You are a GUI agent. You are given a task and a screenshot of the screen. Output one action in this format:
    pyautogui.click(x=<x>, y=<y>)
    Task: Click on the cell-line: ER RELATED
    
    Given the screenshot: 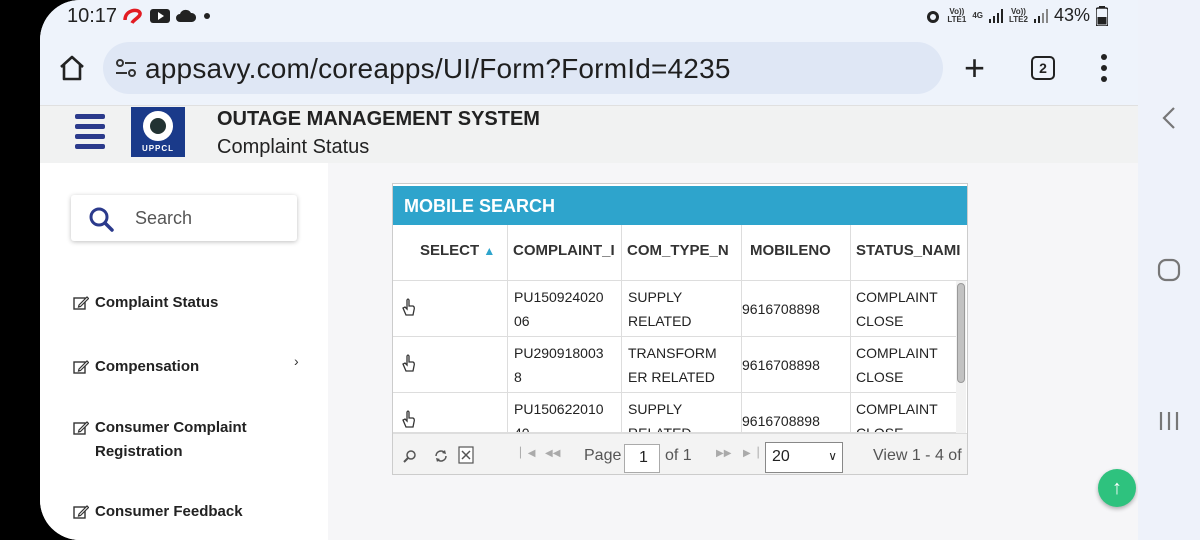 What is the action you would take?
    pyautogui.click(x=671, y=377)
    